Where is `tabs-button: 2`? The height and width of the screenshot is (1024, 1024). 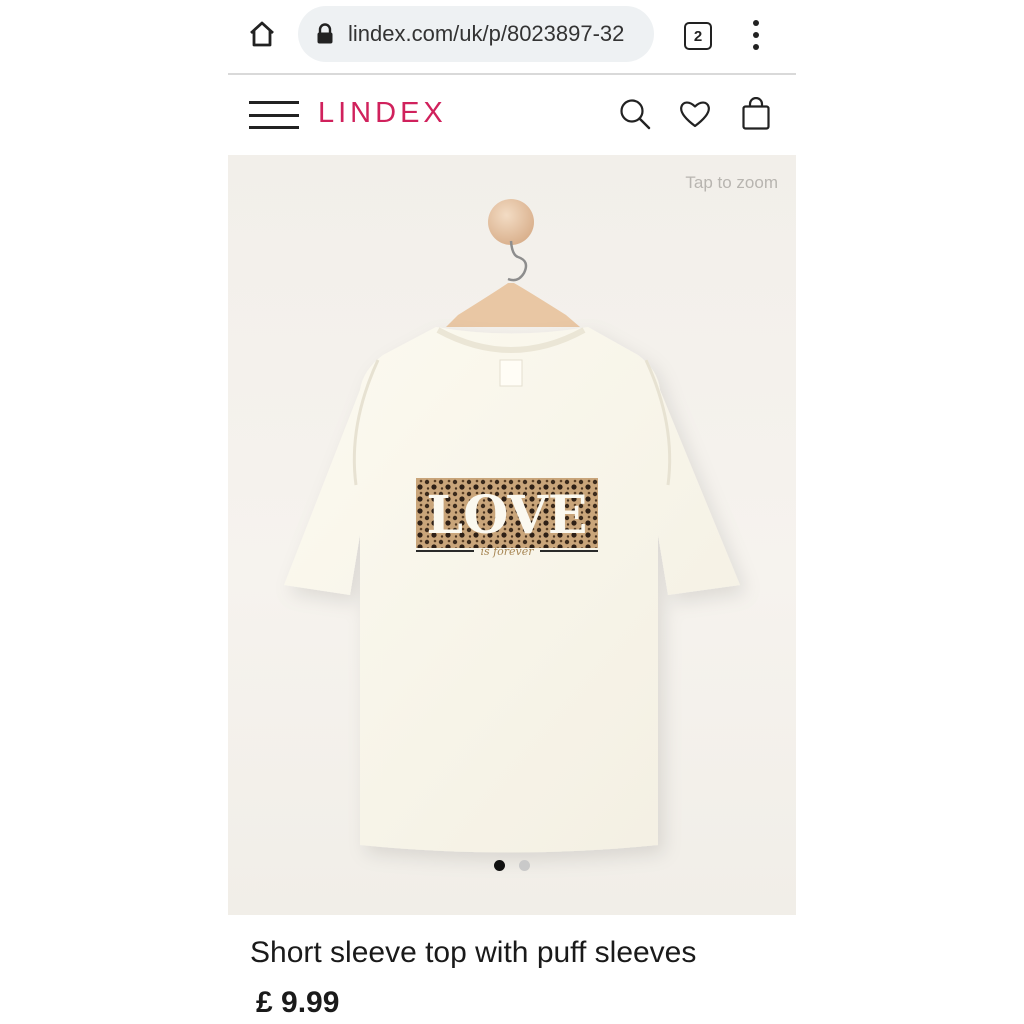
tabs-button: 2 is located at coordinates (698, 36).